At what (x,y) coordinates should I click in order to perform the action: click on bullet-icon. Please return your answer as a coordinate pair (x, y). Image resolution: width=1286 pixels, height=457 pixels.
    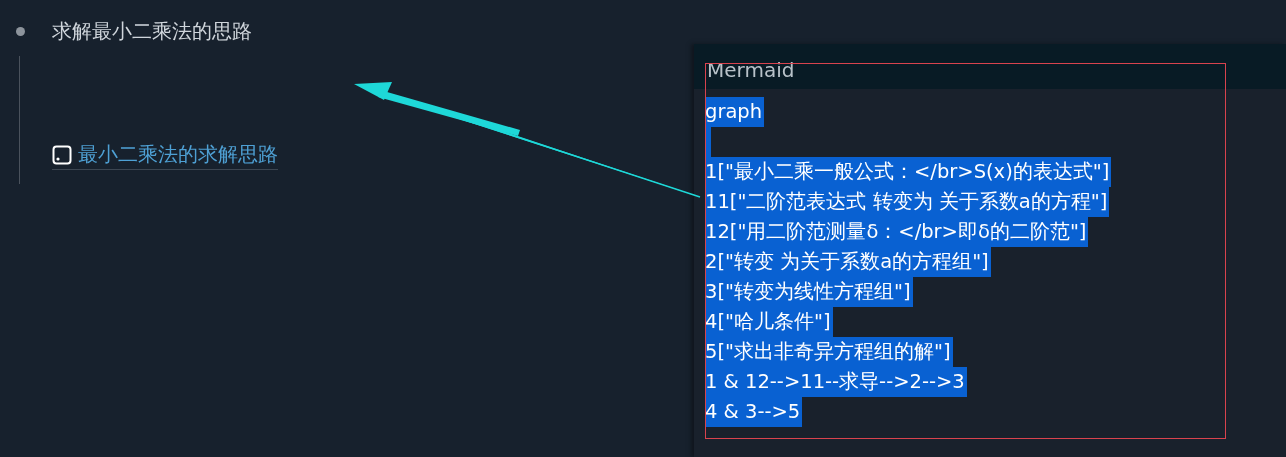
    Looking at the image, I should click on (20, 31).